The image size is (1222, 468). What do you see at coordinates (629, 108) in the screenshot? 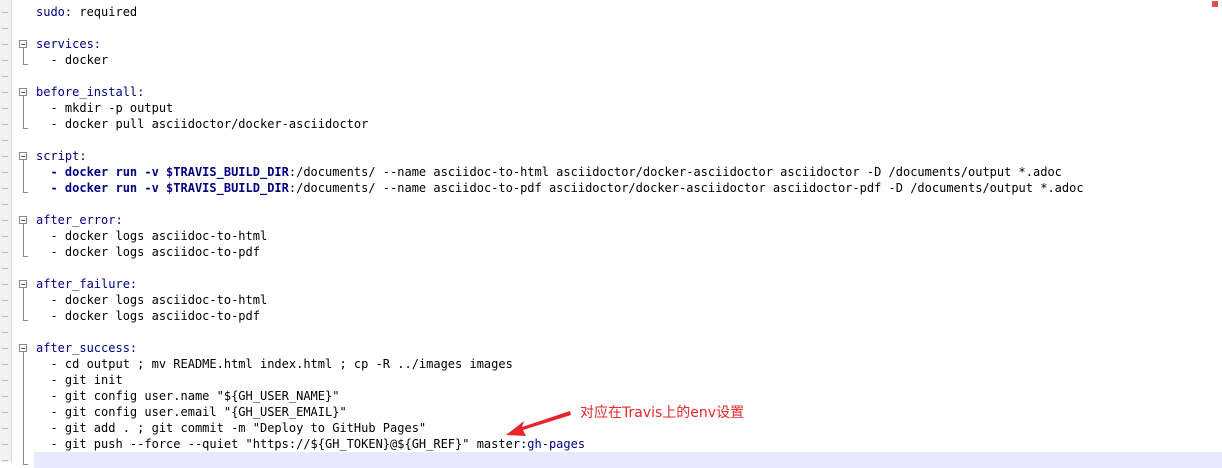
I see `code-line: - mkdir -p output` at bounding box center [629, 108].